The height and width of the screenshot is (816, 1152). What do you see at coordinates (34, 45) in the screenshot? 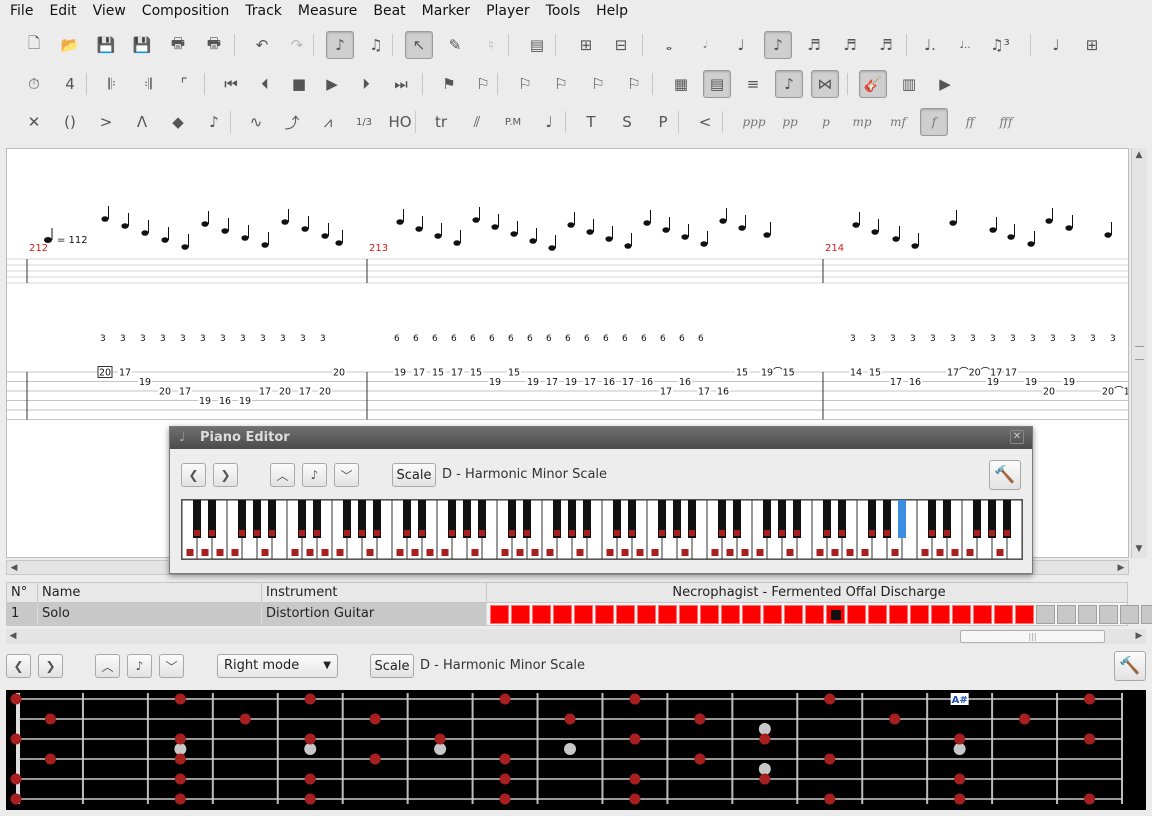
I see `new-file-button: 🗋` at bounding box center [34, 45].